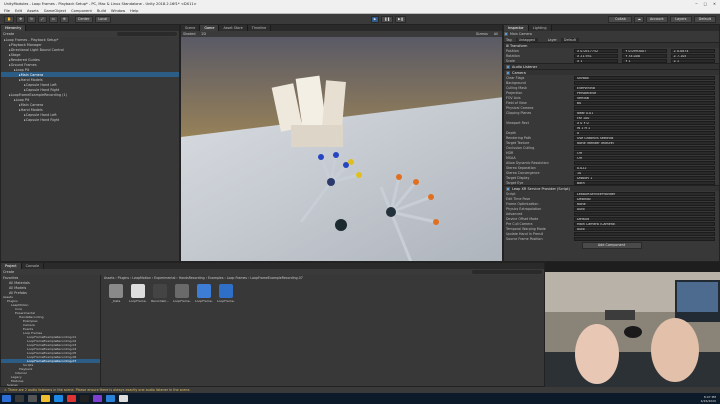 The image size is (720, 404). What do you see at coordinates (644, 132) in the screenshot?
I see `property-value-field: 0` at bounding box center [644, 132].